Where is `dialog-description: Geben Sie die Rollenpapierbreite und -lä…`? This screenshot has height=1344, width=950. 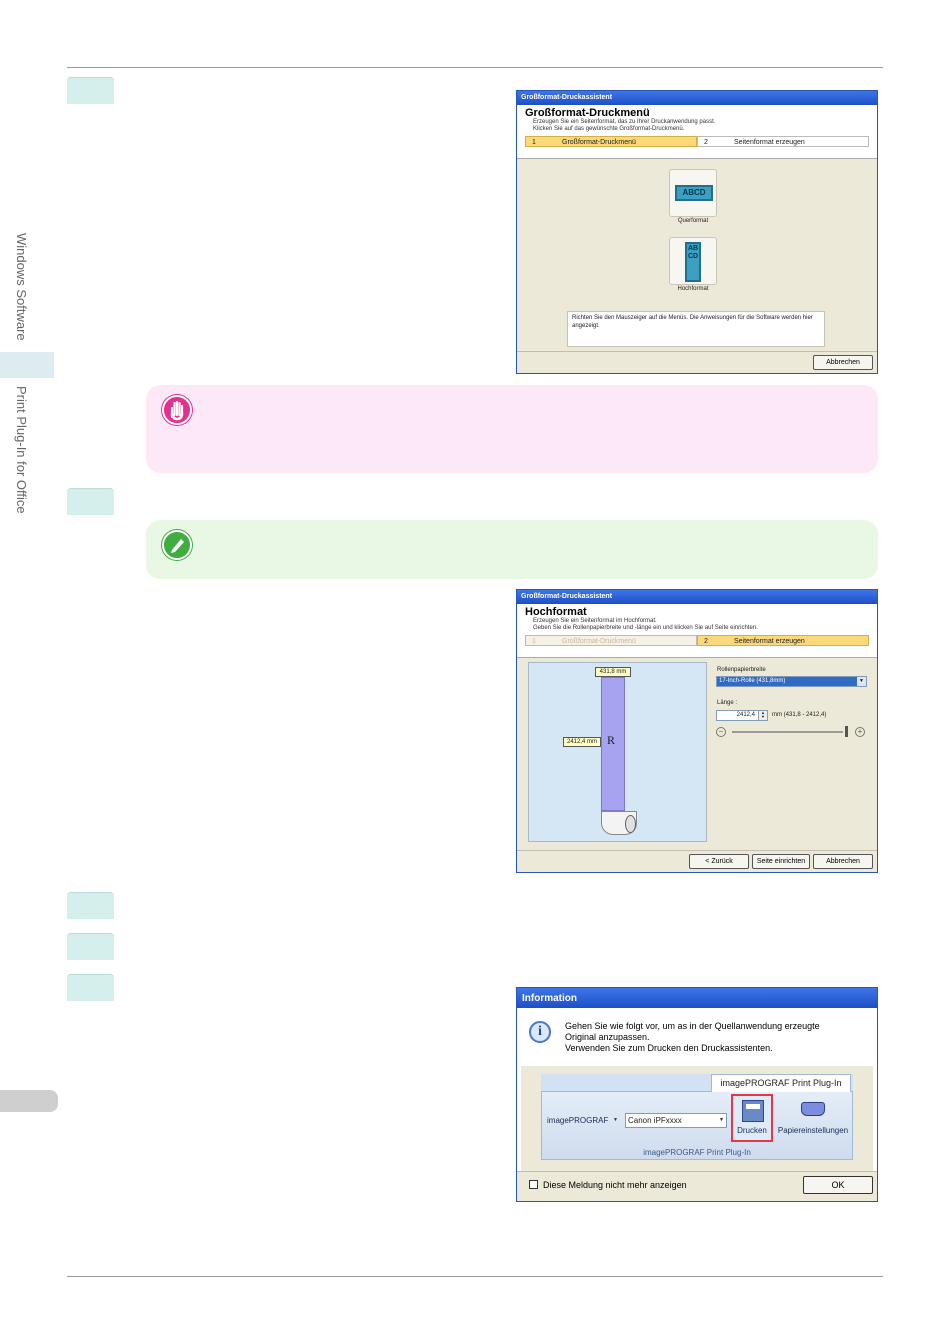 dialog-description: Geben Sie die Rollenpapierbreite und -lä… is located at coordinates (645, 628).